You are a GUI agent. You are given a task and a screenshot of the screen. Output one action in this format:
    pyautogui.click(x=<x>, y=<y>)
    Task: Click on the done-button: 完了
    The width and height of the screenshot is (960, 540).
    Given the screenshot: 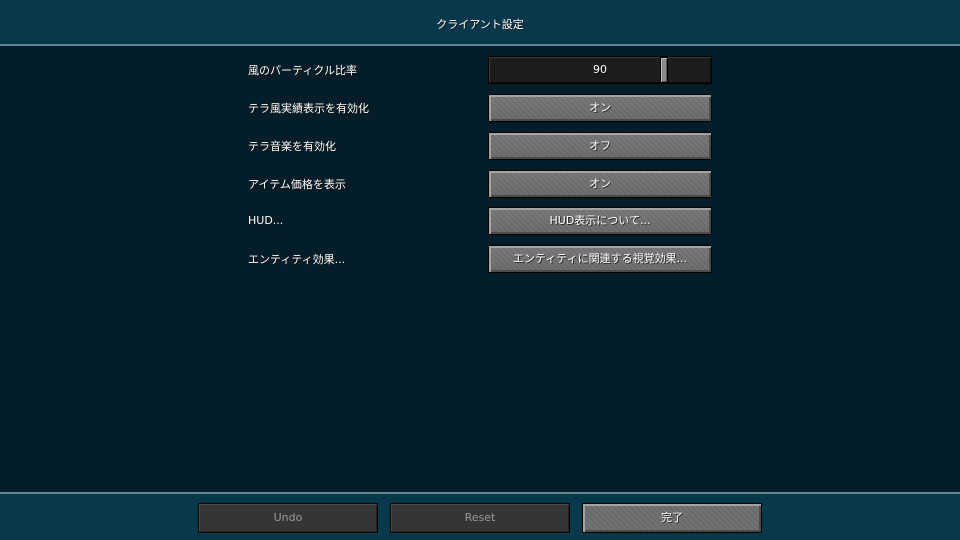 What is the action you would take?
    pyautogui.click(x=672, y=518)
    